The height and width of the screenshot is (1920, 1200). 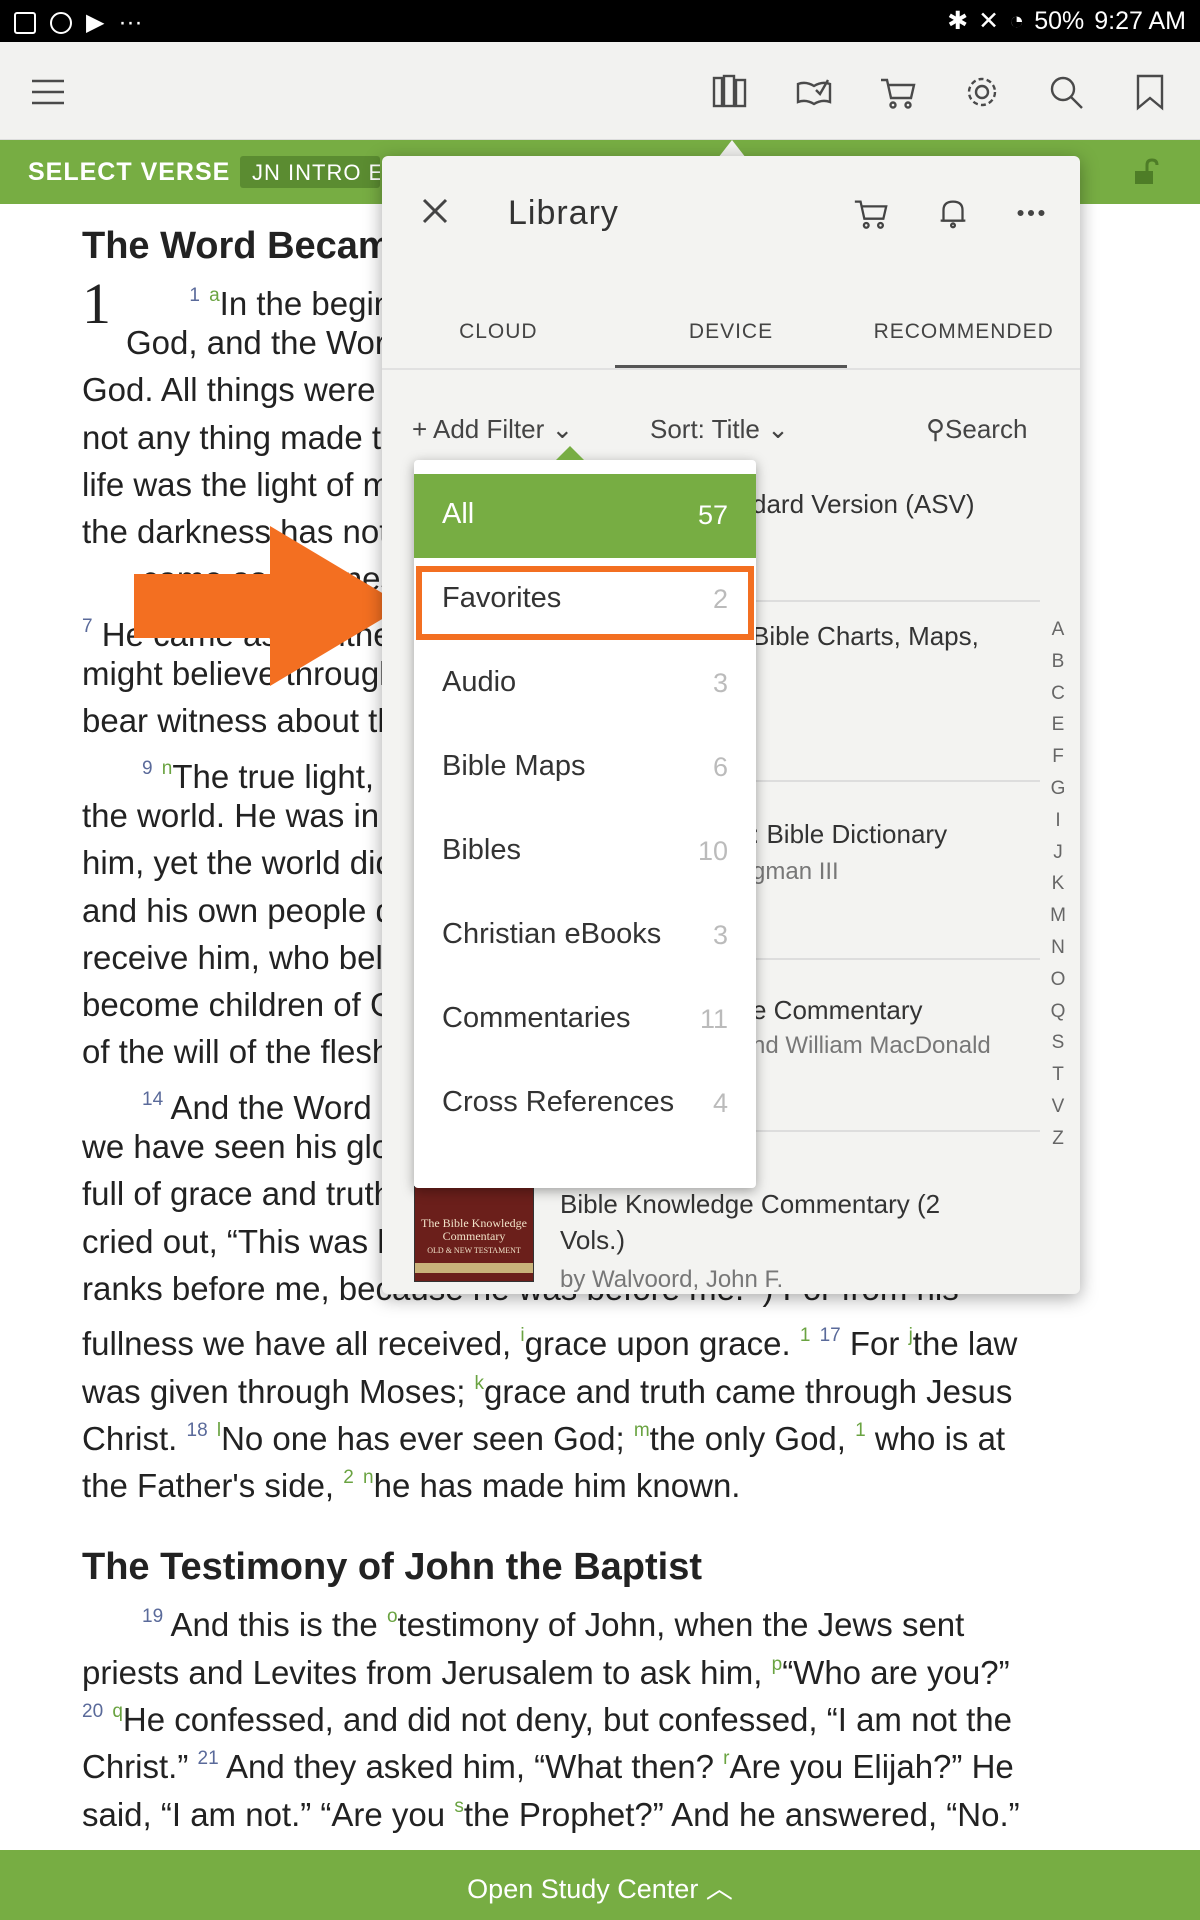 I want to click on alphabet-letter: Q, so click(x=1058, y=1012).